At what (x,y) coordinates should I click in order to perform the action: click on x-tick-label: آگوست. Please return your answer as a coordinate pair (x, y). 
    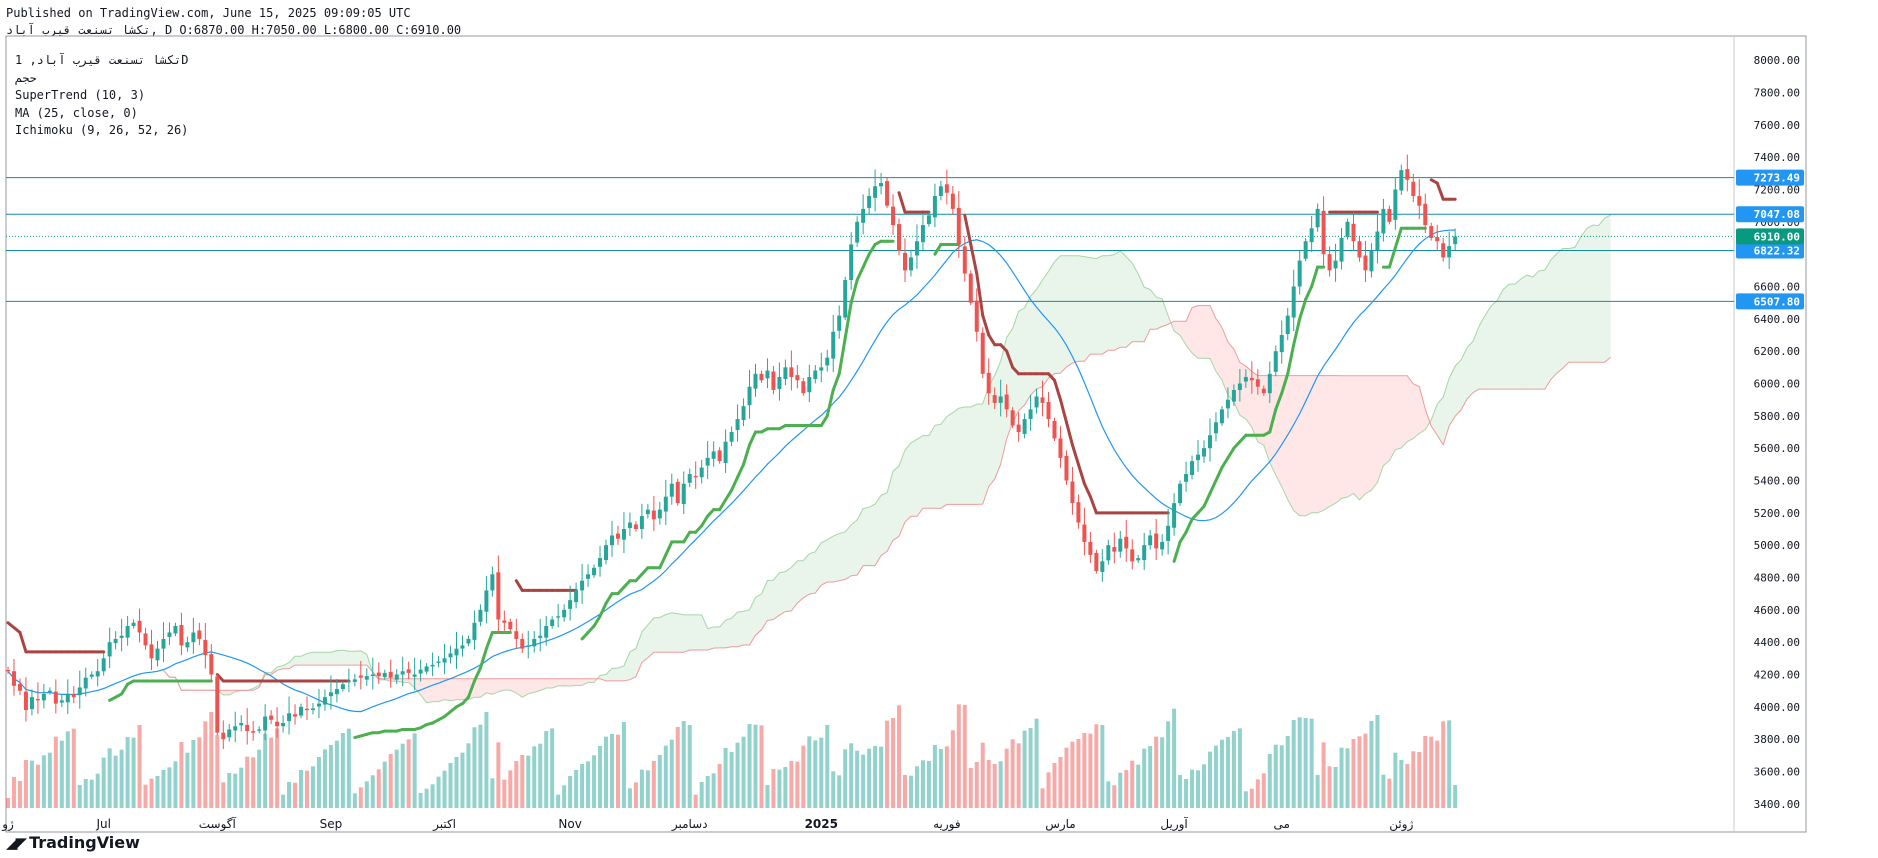
    Looking at the image, I should click on (218, 824).